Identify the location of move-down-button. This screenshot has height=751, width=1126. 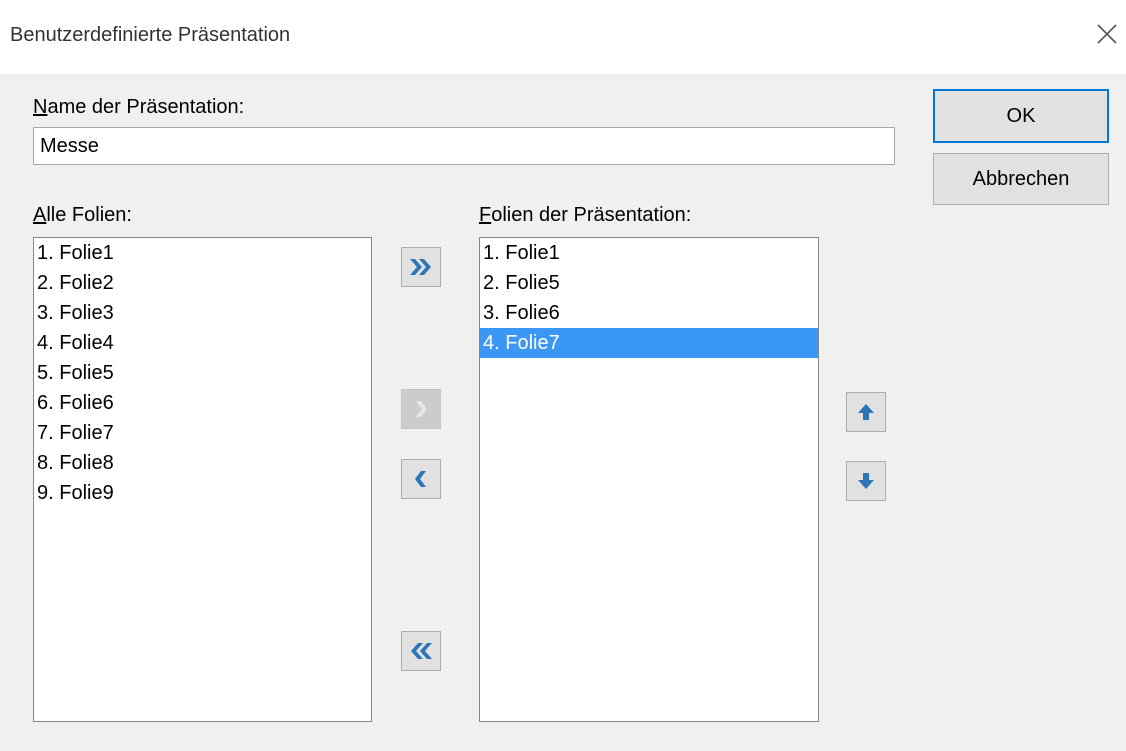
(866, 481).